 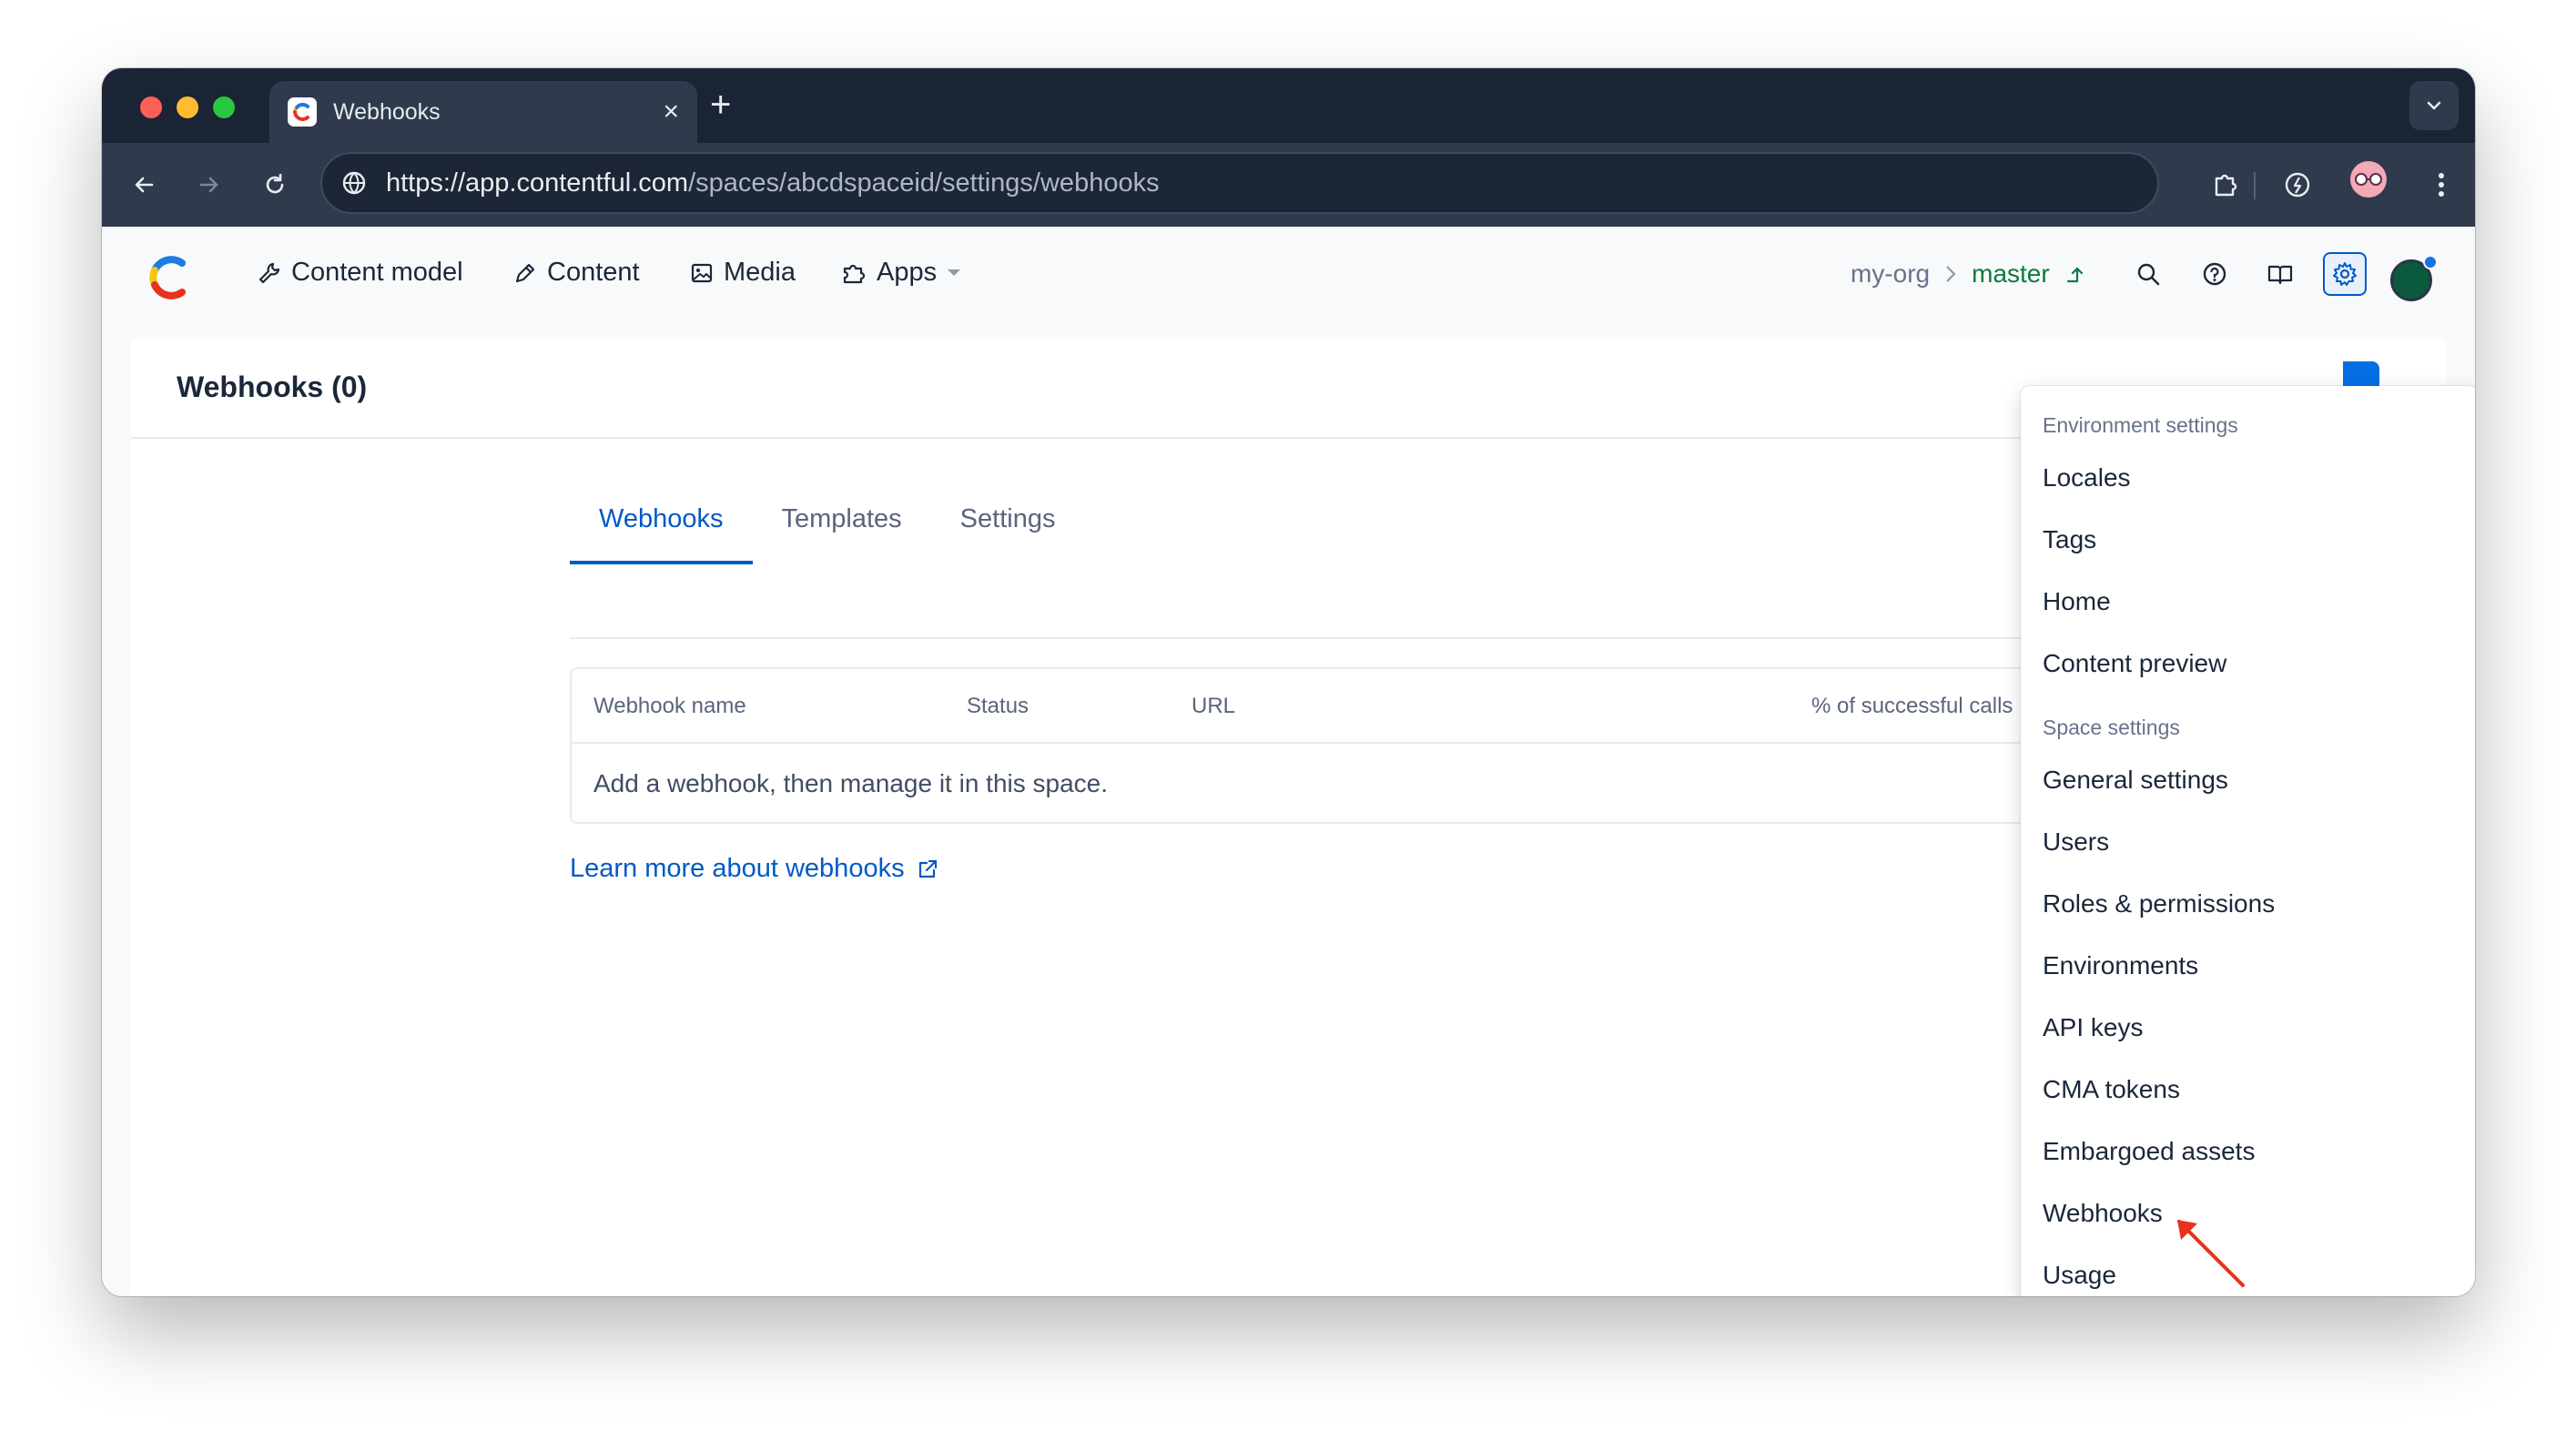 I want to click on help-button, so click(x=2214, y=274).